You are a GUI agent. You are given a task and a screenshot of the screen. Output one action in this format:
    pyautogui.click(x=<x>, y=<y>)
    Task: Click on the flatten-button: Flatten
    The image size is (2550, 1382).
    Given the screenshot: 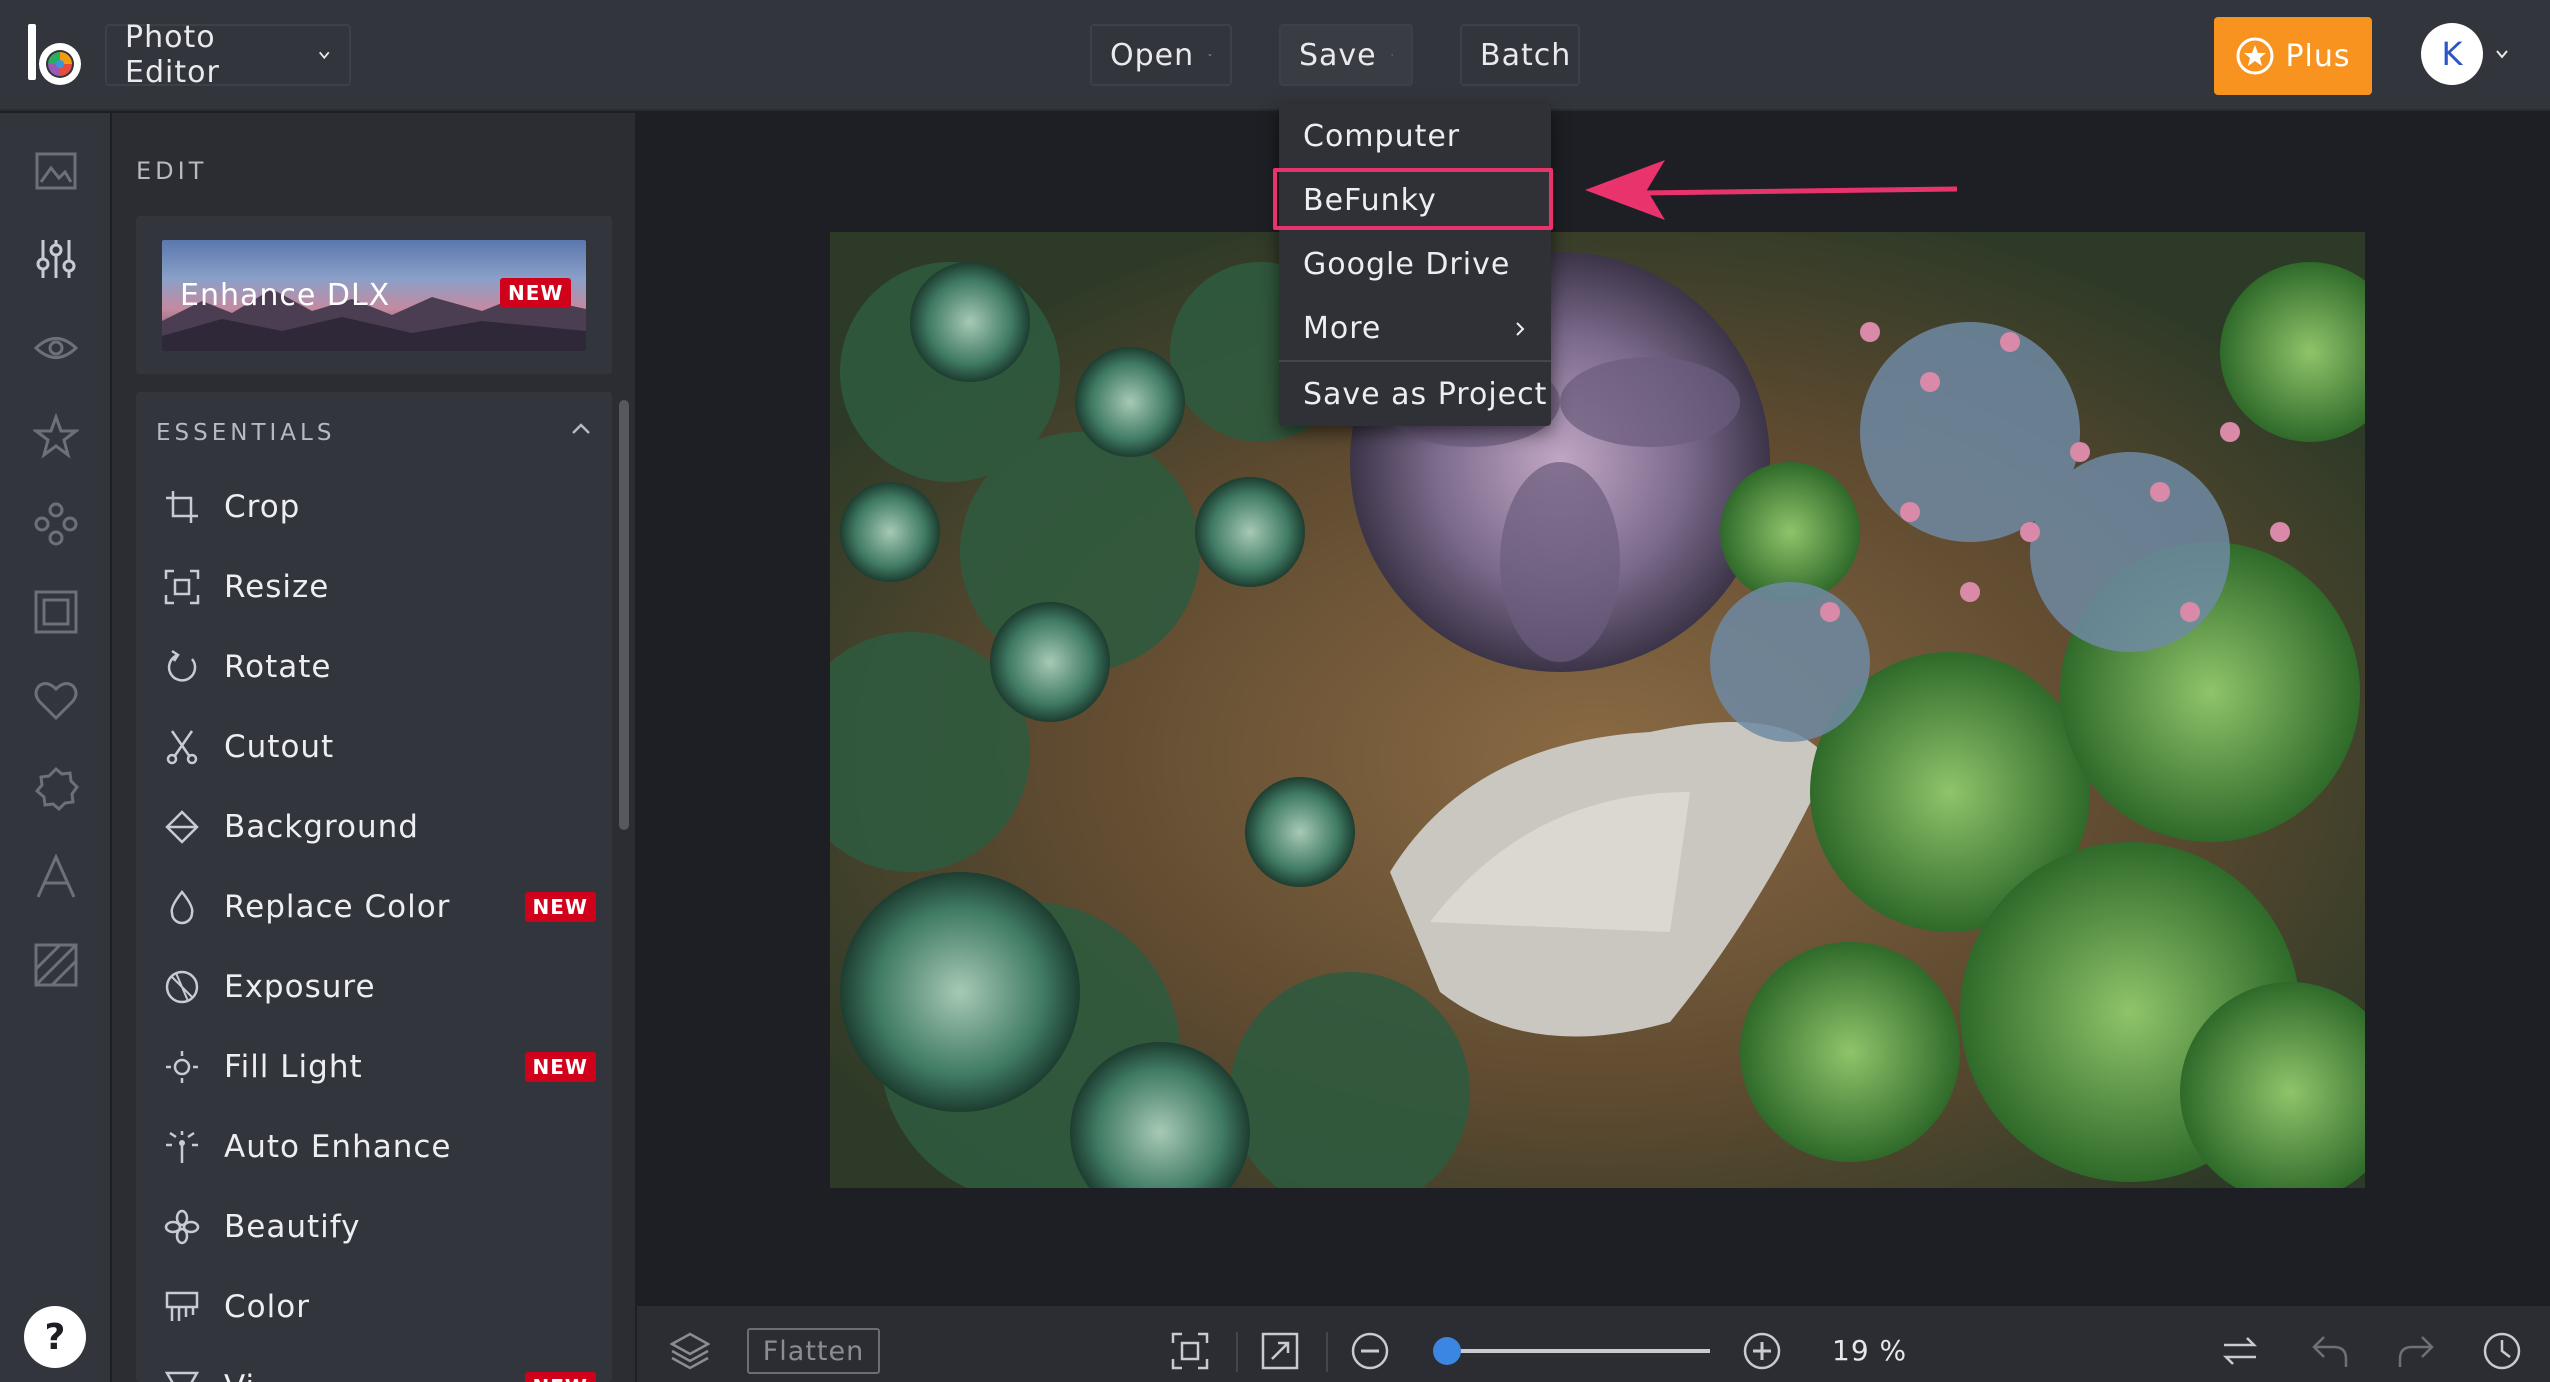 What is the action you would take?
    pyautogui.click(x=813, y=1351)
    